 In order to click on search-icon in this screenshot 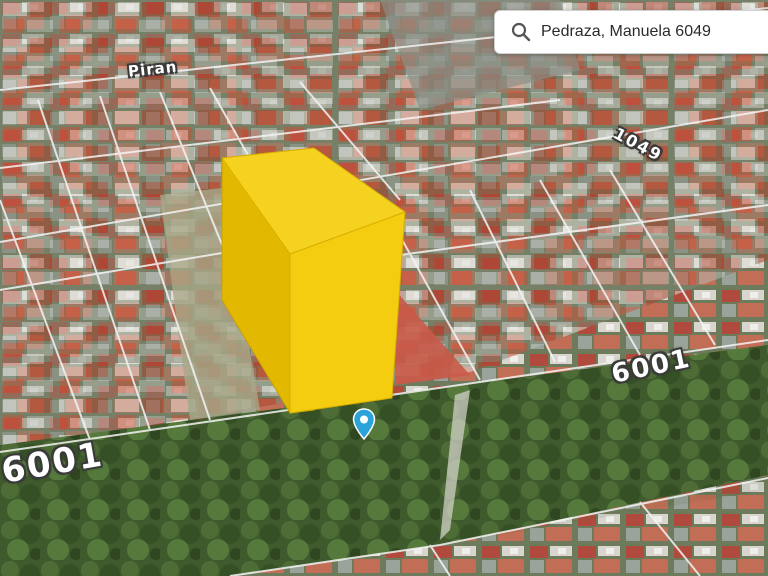, I will do `click(521, 32)`.